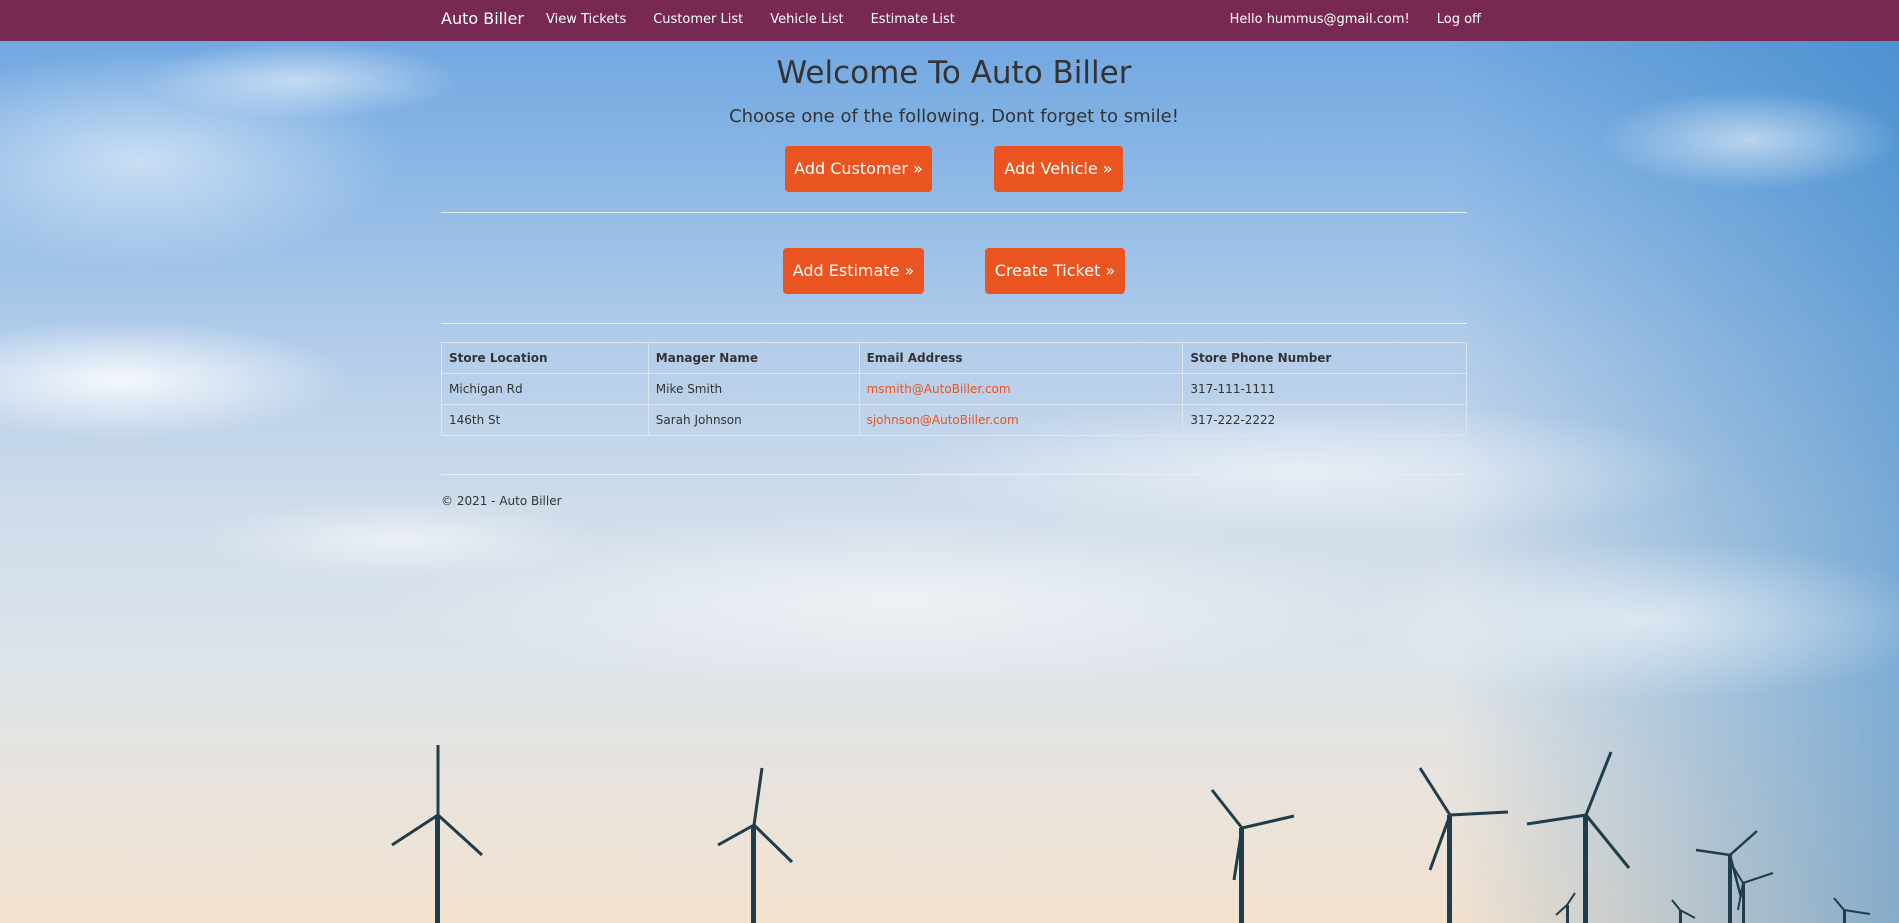 This screenshot has height=923, width=1899. Describe the element at coordinates (753, 358) in the screenshot. I see `column-header-manager-name: Manager Name` at that location.